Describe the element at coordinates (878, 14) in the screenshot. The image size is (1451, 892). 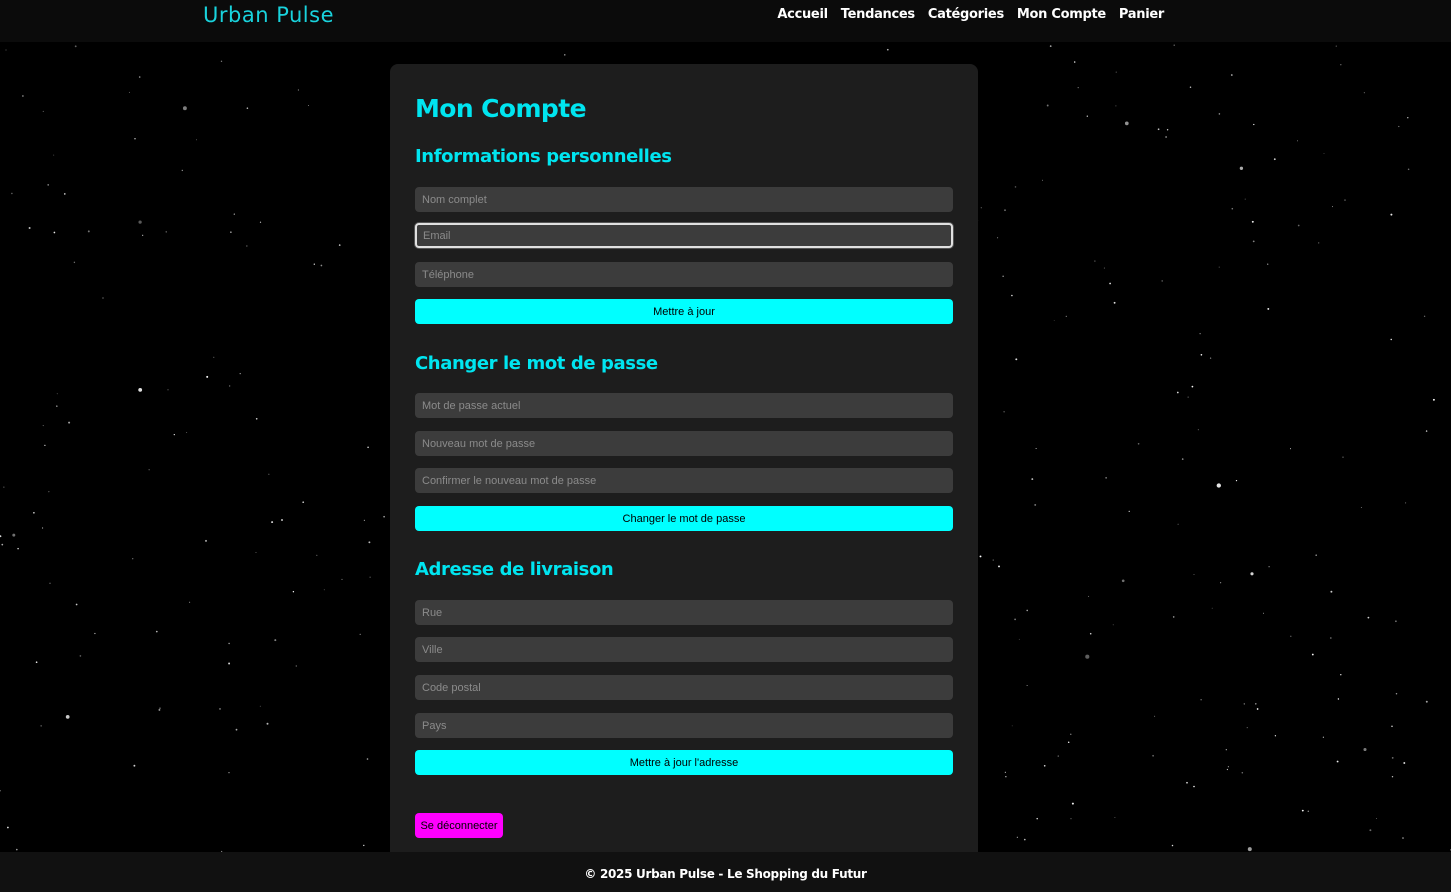
I see `nav-link-tendances: Tendances` at that location.